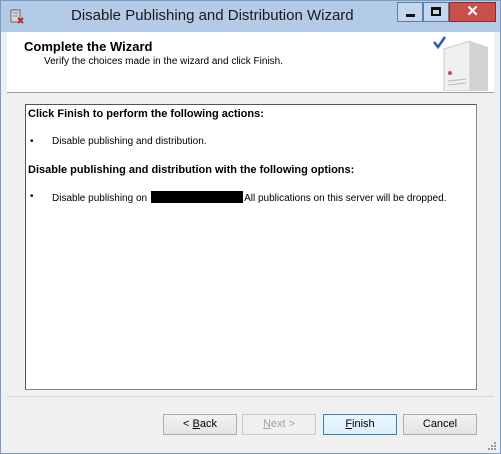  I want to click on option-prefix-text: Disable publishing on, so click(100, 198).